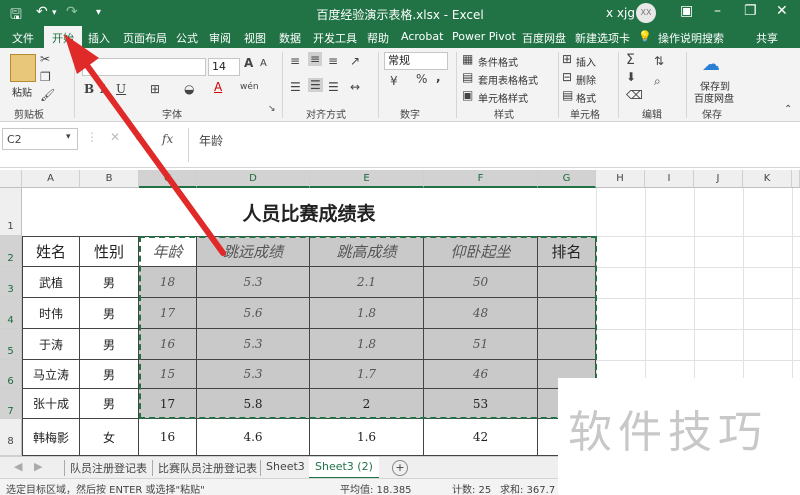  I want to click on header-cell-name: 姓名, so click(51, 251).